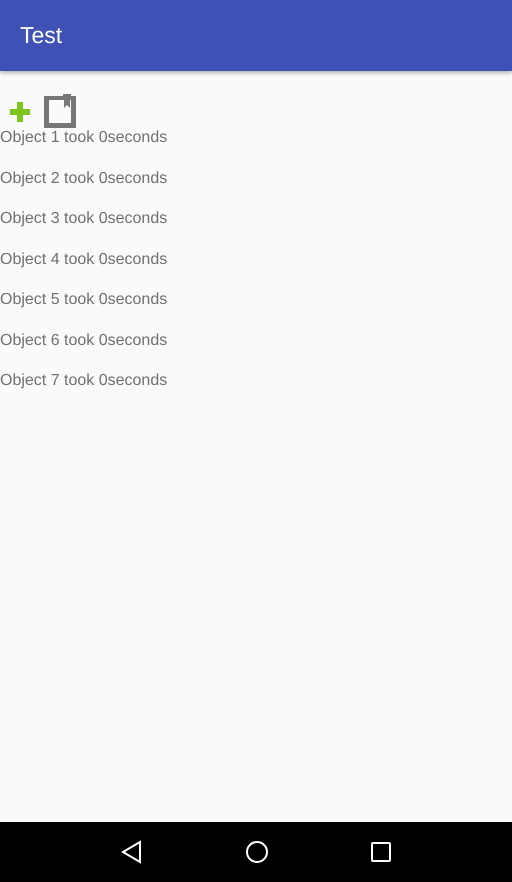  What do you see at coordinates (256, 852) in the screenshot?
I see `home-icon` at bounding box center [256, 852].